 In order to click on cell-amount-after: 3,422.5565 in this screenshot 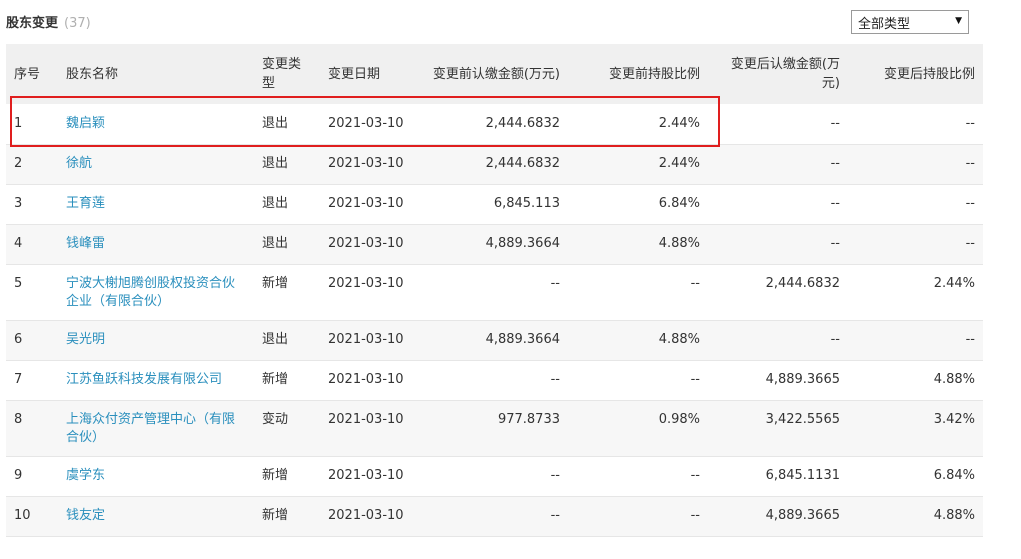, I will do `click(802, 419)`.